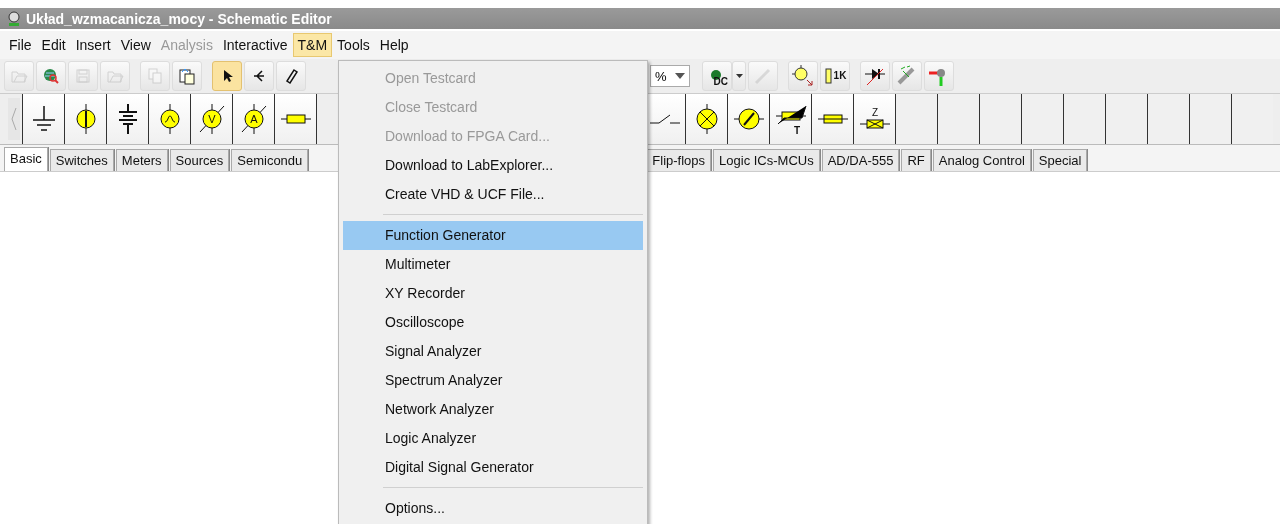 The image size is (1280, 524). What do you see at coordinates (51, 76) in the screenshot?
I see `globe-search-icon` at bounding box center [51, 76].